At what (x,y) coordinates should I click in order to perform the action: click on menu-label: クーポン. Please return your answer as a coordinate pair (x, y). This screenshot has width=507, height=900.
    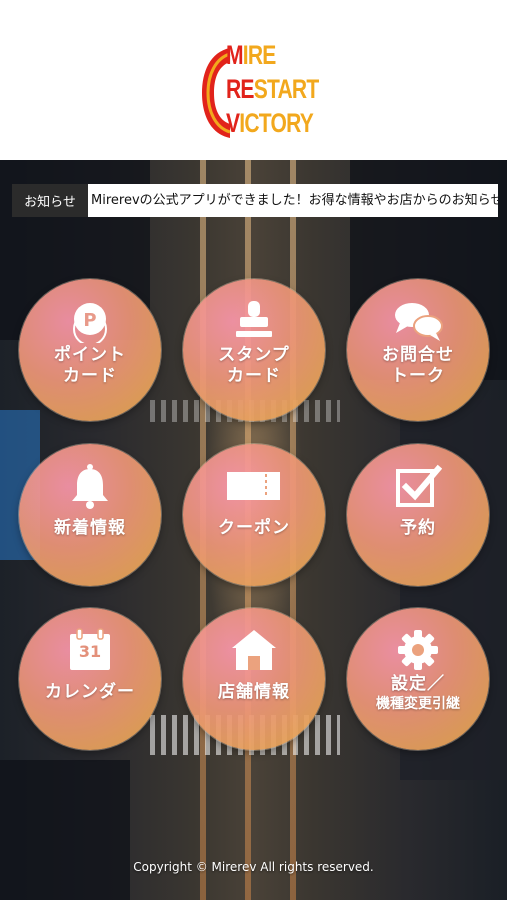
    Looking at the image, I should click on (254, 528).